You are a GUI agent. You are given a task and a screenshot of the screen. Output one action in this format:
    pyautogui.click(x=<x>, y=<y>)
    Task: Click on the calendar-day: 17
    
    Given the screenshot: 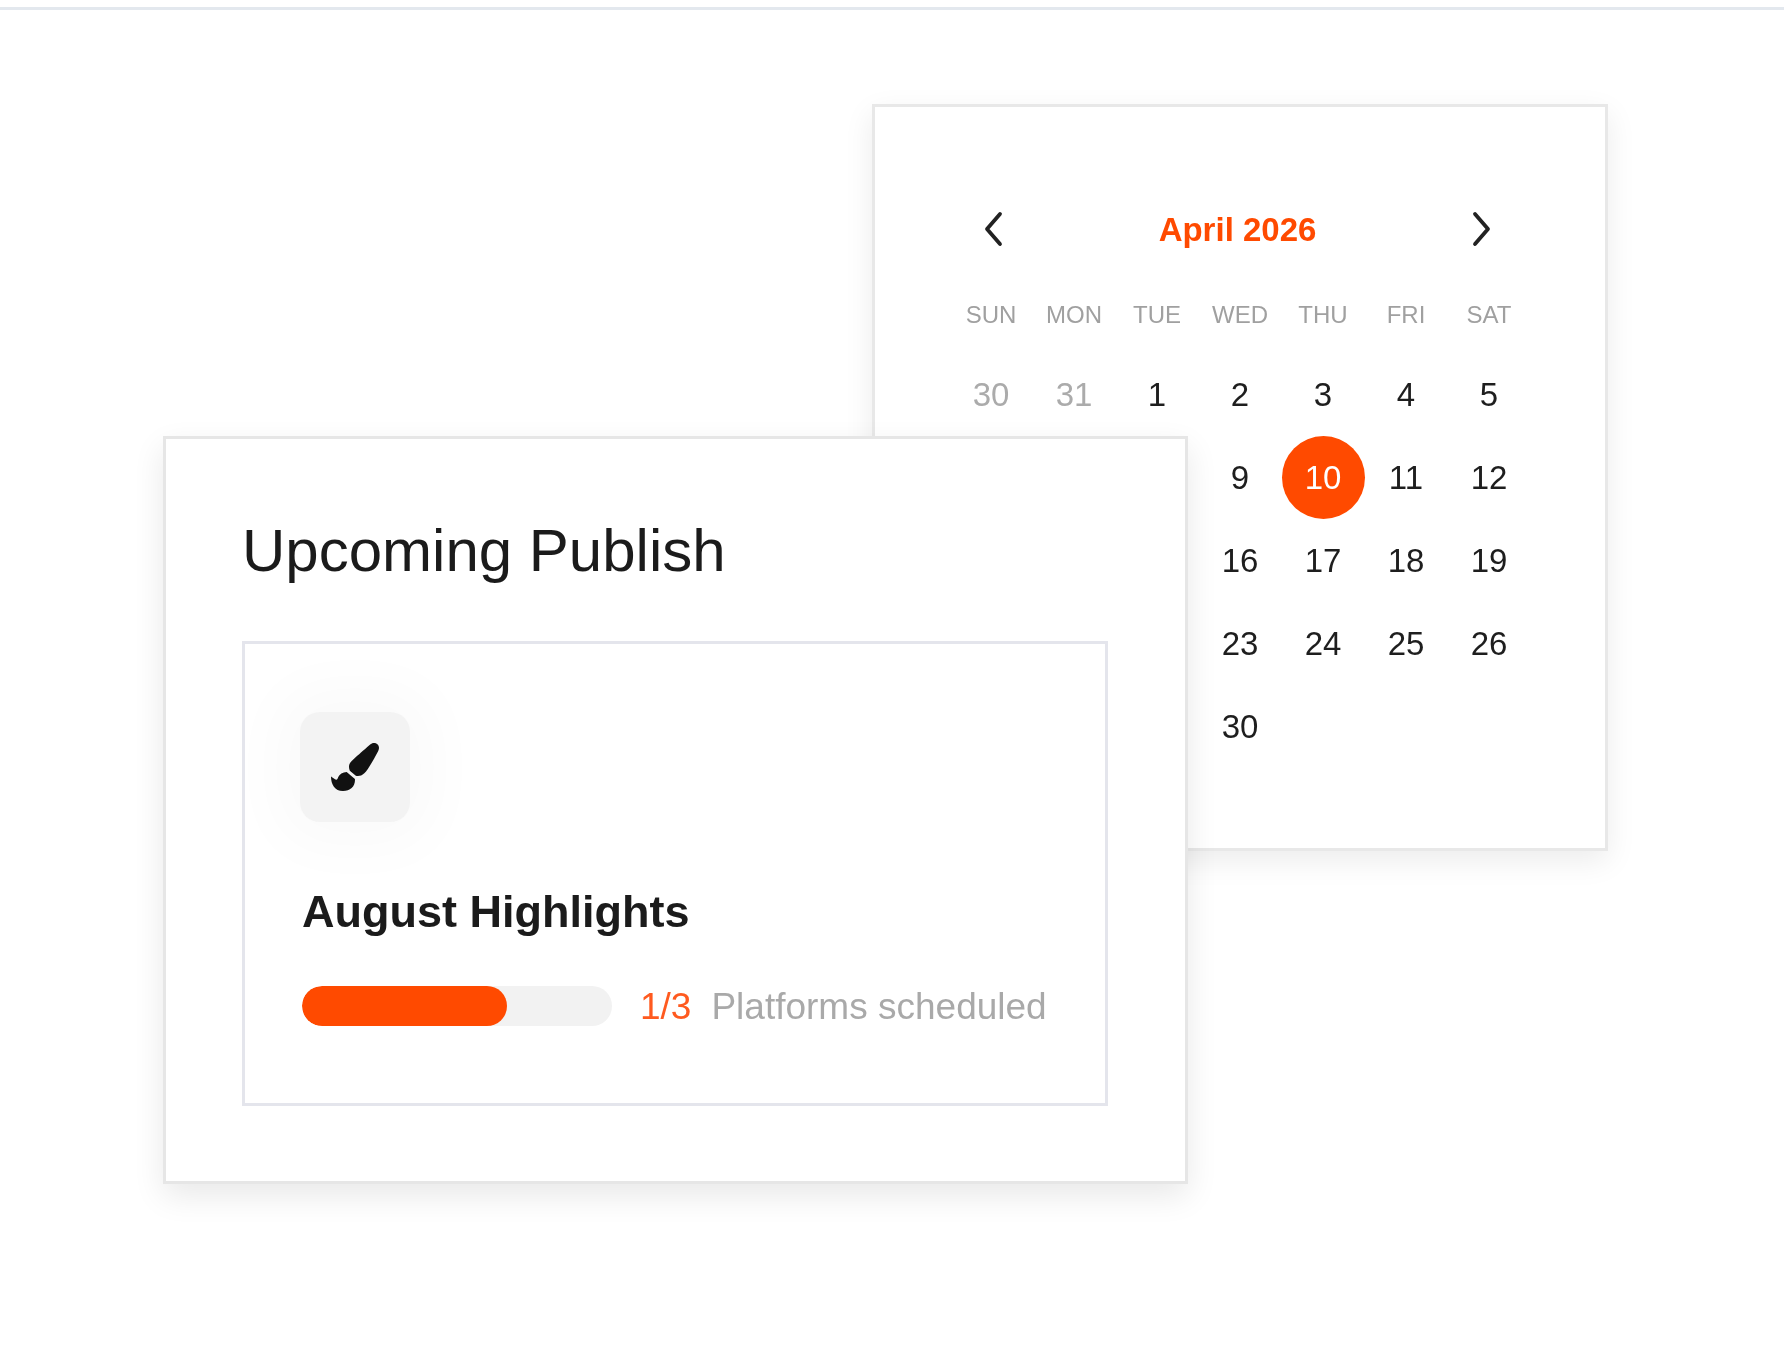 What is the action you would take?
    pyautogui.click(x=1323, y=560)
    